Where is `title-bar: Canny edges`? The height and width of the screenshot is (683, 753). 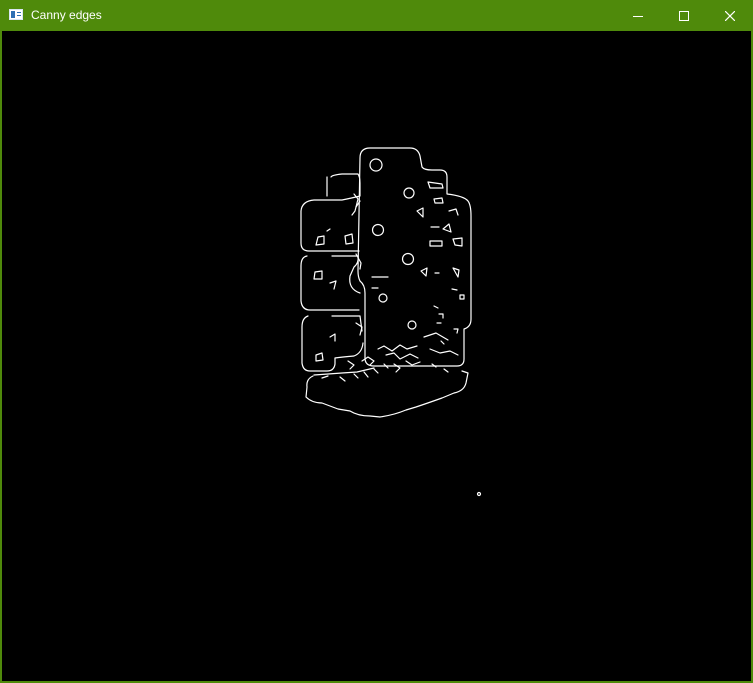
title-bar: Canny edges is located at coordinates (376, 15).